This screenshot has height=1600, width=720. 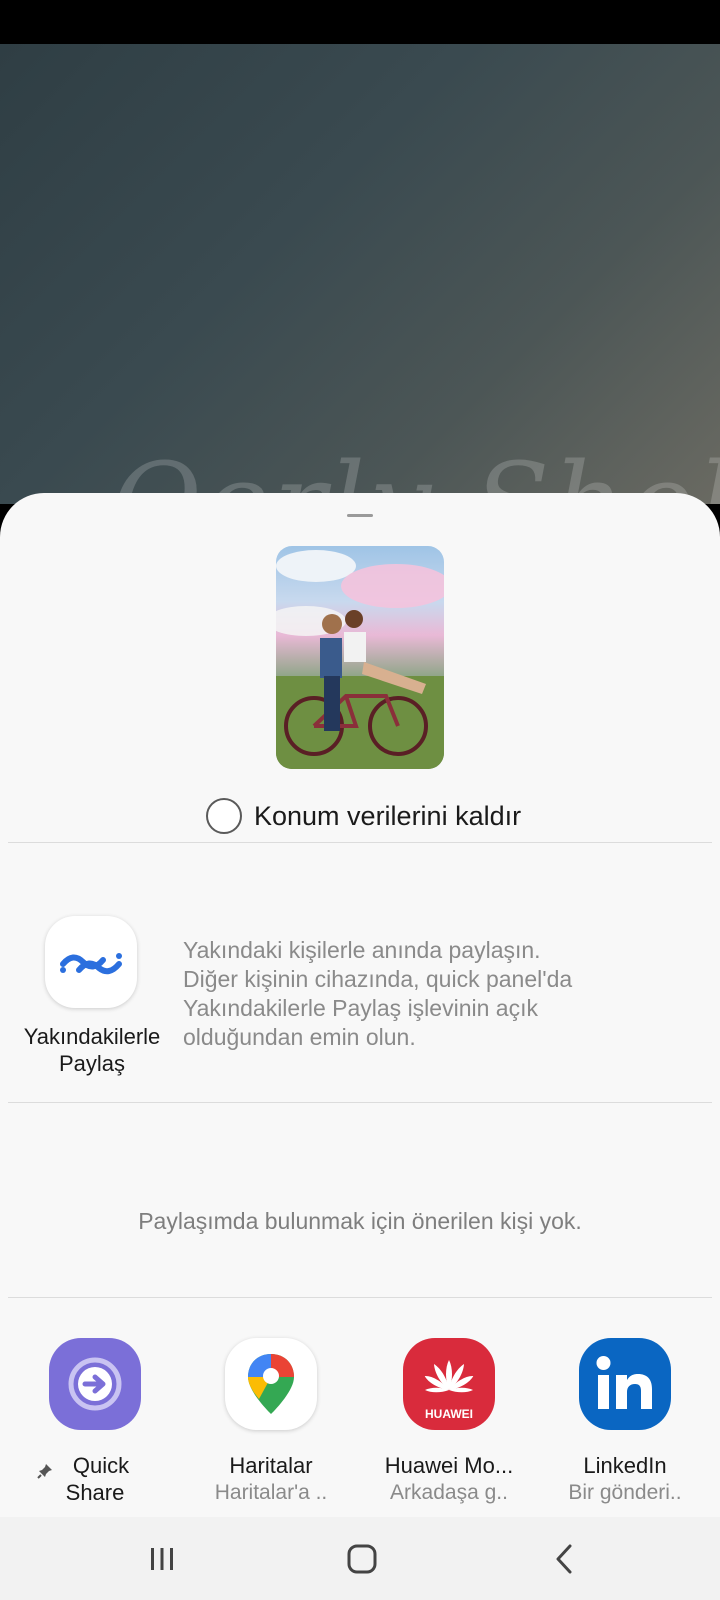 I want to click on app-name-line2: Share, so click(x=95, y=1492).